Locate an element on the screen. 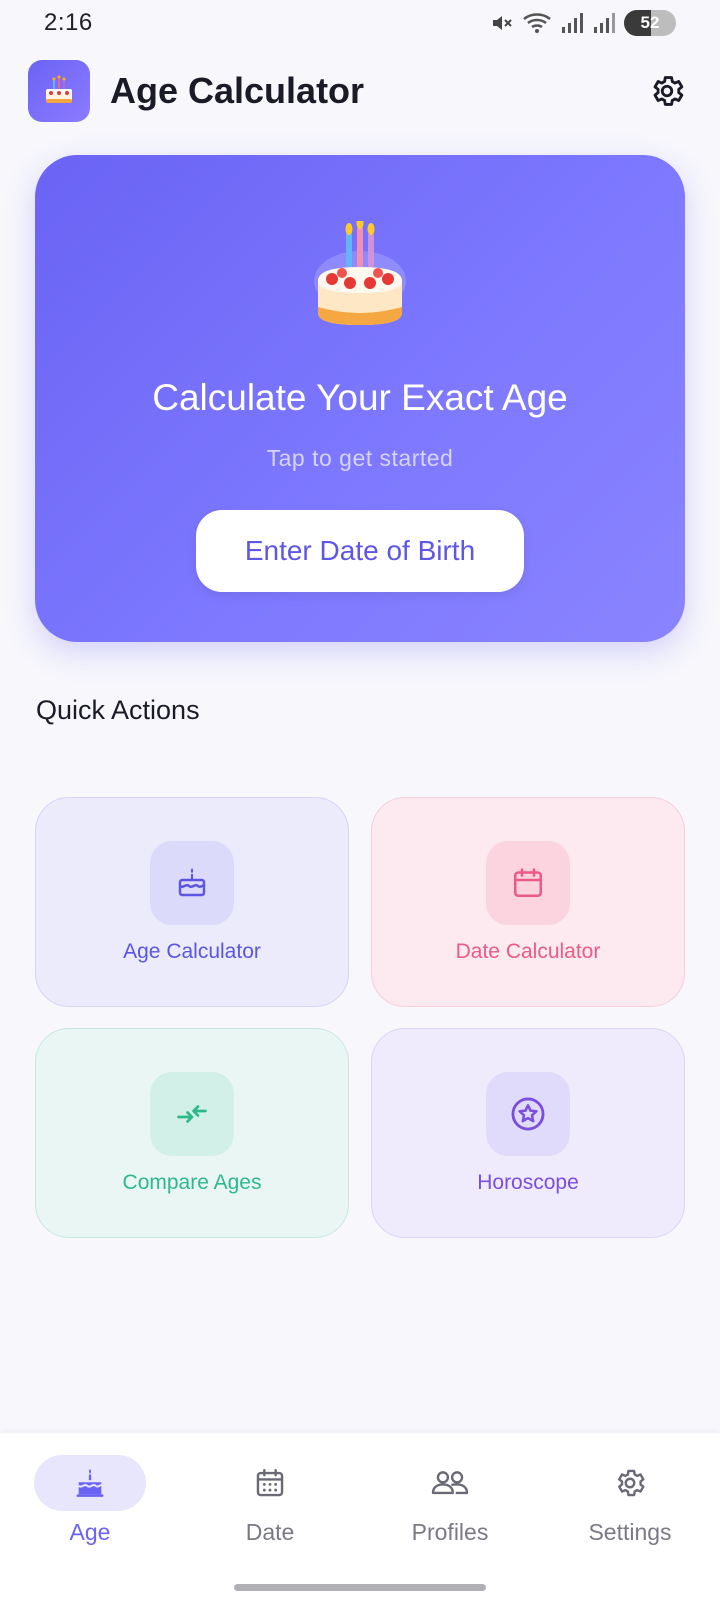 The image size is (720, 1600). battery-level: 52 is located at coordinates (650, 22).